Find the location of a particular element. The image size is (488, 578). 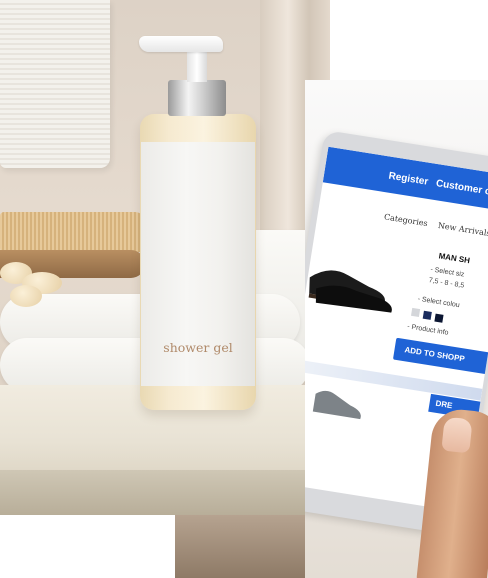

size-values: 7,5 - 8 - 8,5 is located at coordinates (446, 283).